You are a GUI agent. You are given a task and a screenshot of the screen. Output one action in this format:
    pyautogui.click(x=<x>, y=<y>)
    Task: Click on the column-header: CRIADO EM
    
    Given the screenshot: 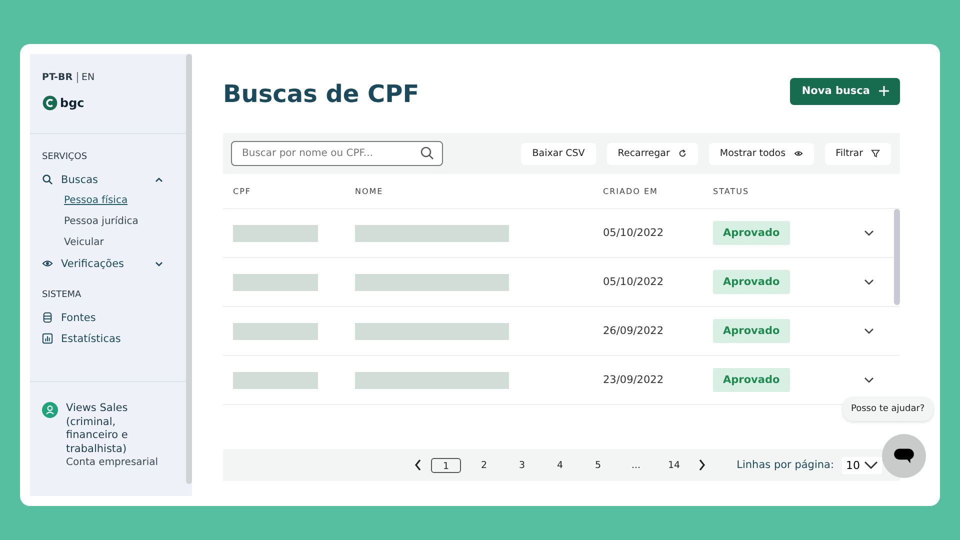 What is the action you would take?
    pyautogui.click(x=631, y=191)
    